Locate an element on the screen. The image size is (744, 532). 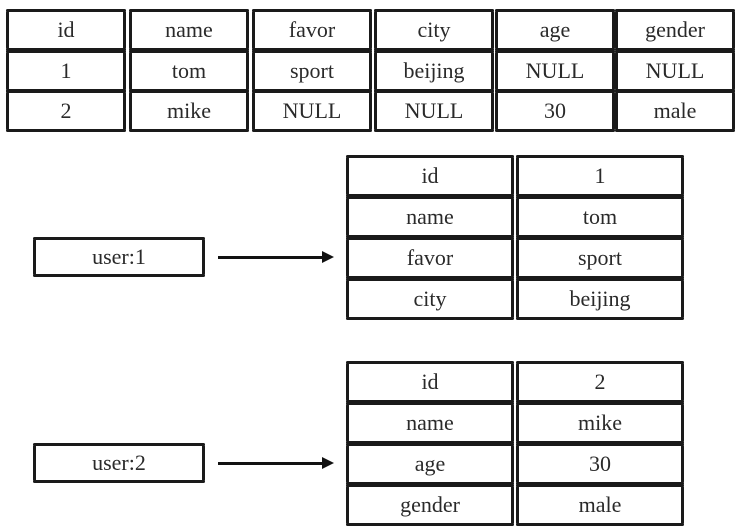
table-header-cell-text: name is located at coordinates (189, 29).